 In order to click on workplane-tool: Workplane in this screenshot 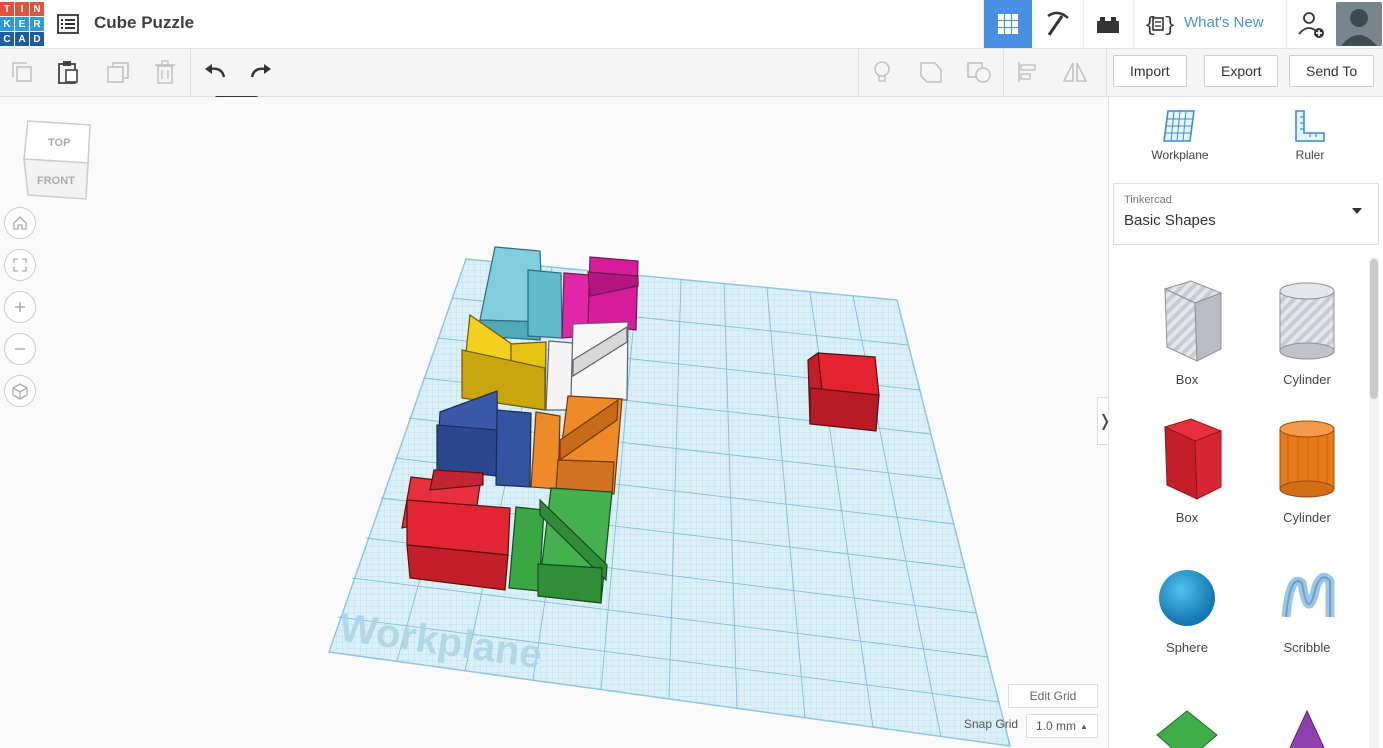, I will do `click(1180, 134)`.